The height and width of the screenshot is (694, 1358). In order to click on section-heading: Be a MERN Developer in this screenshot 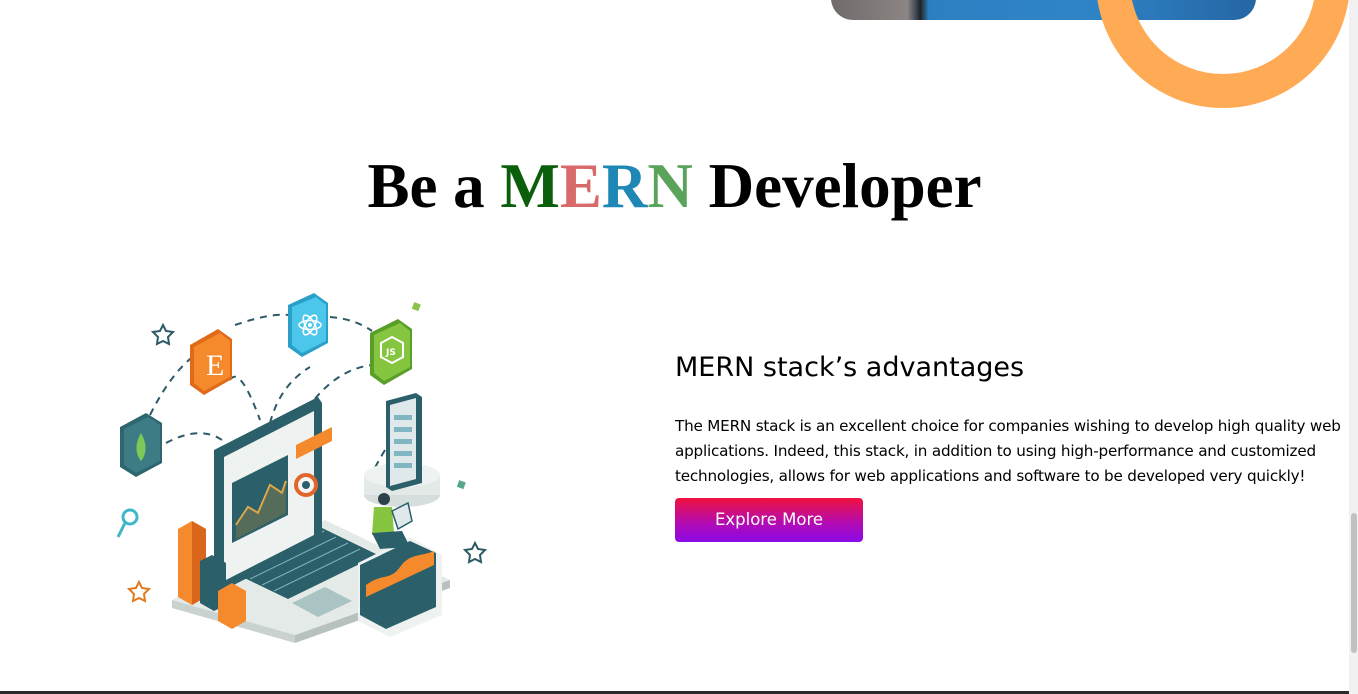, I will do `click(674, 186)`.